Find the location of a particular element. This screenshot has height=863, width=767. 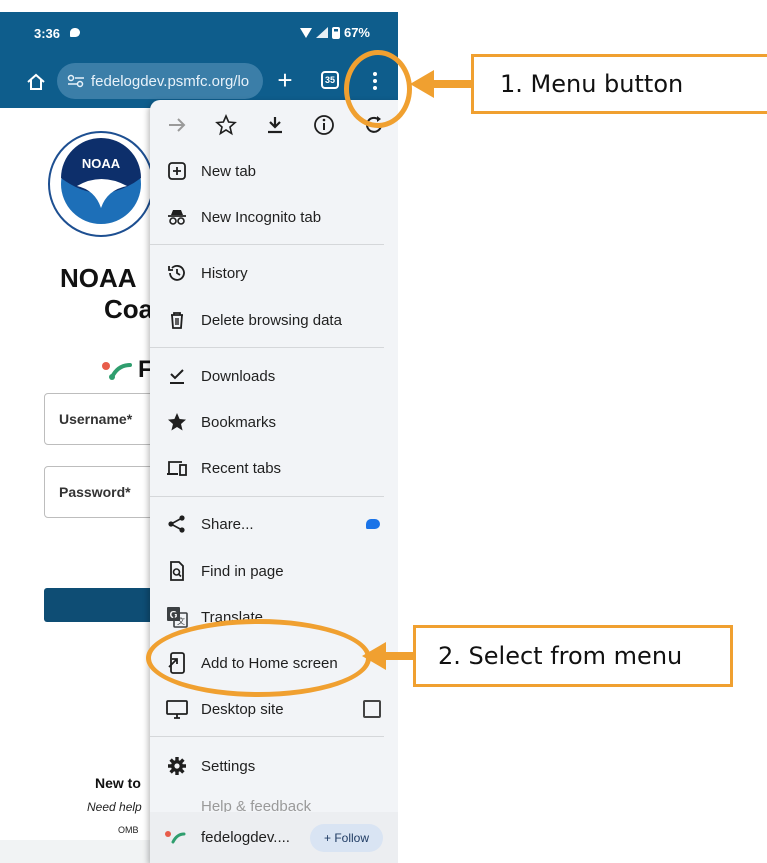

devices-icon is located at coordinates (177, 468).